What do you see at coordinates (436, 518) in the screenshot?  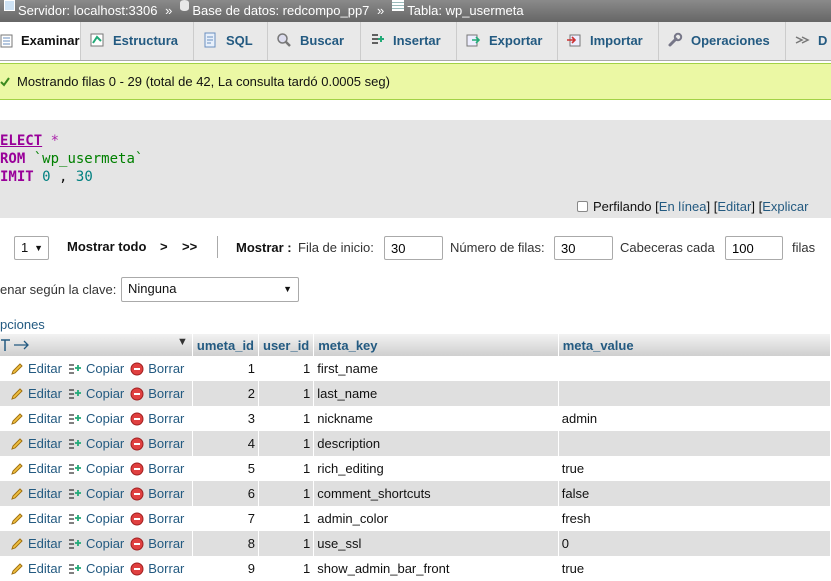 I see `cell-meta-key: admin_color` at bounding box center [436, 518].